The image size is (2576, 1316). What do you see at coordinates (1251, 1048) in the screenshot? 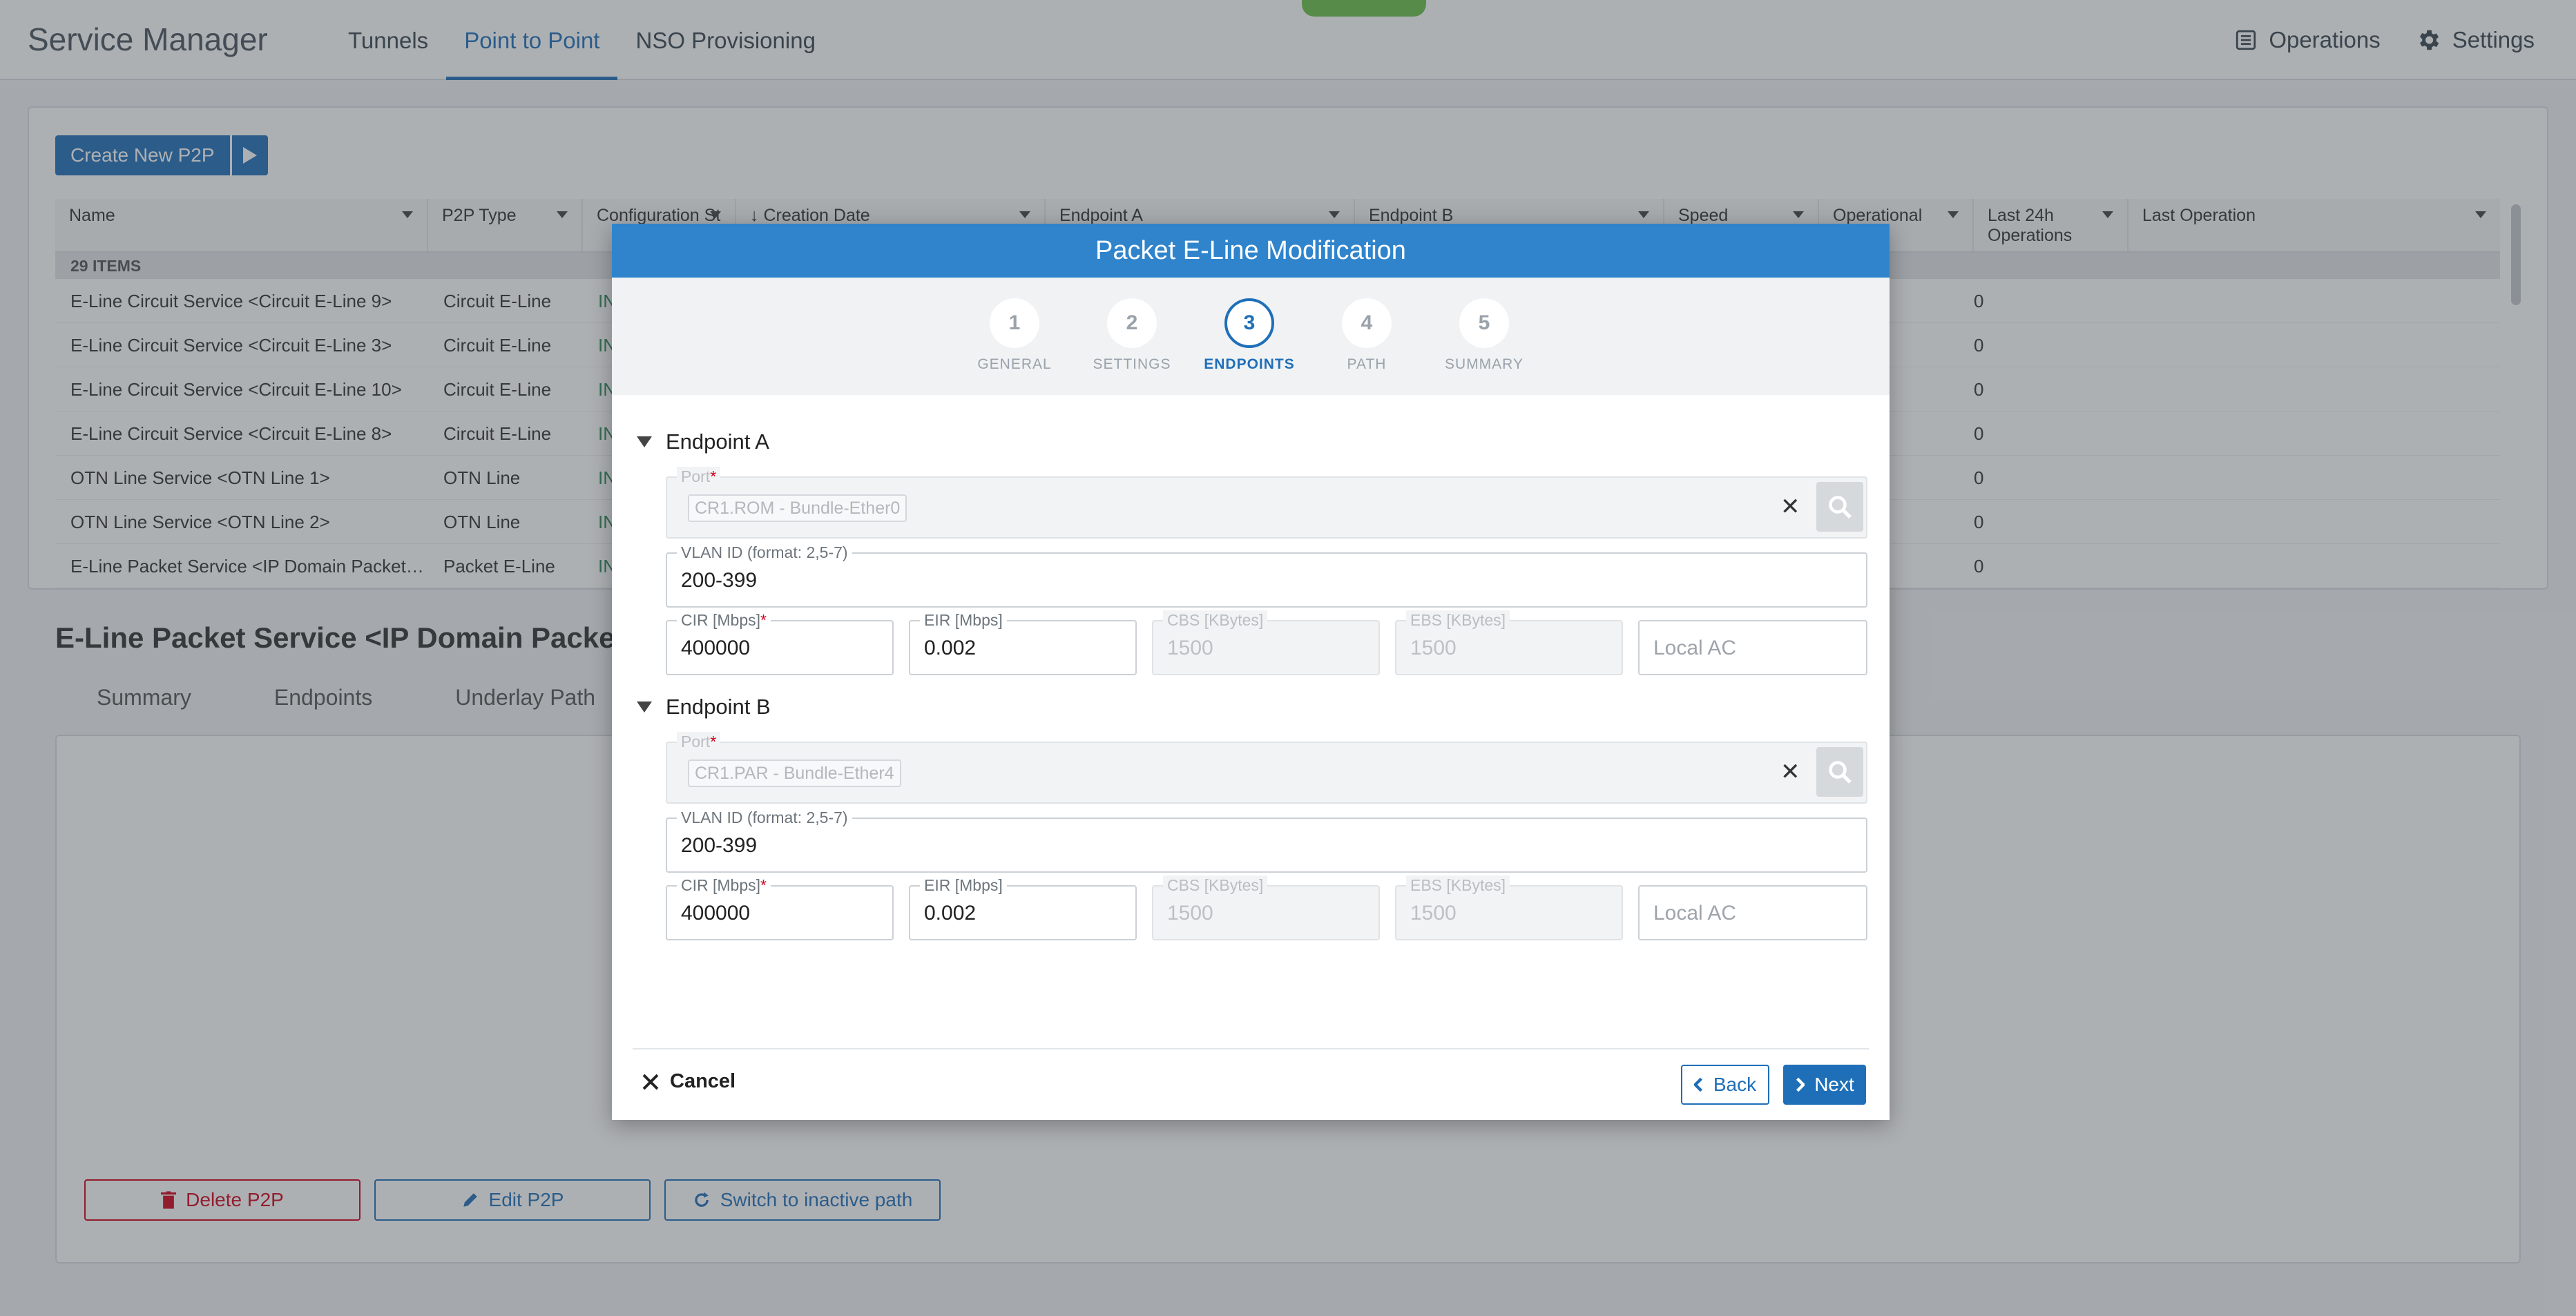
I see `modal-footer-divider` at bounding box center [1251, 1048].